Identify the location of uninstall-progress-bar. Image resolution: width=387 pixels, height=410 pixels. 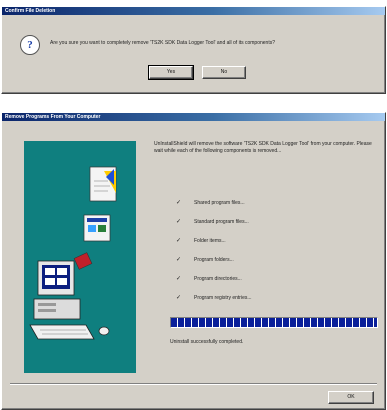
(274, 322).